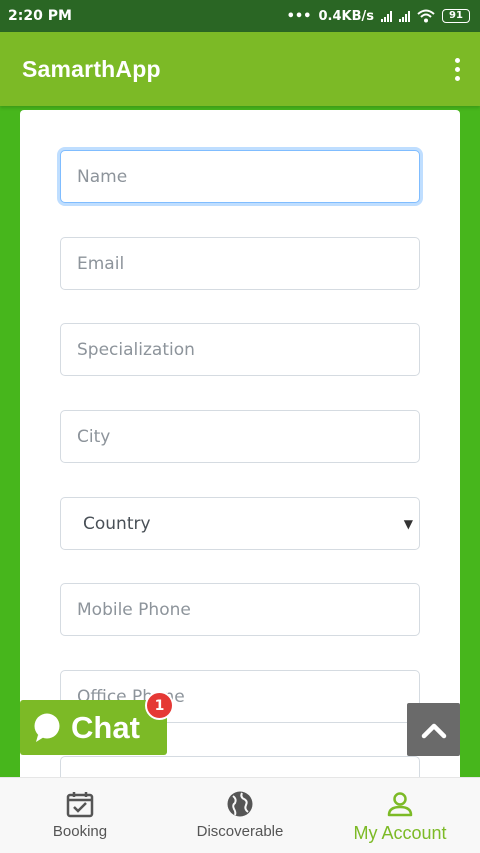 Image resolution: width=480 pixels, height=853 pixels. Describe the element at coordinates (105, 727) in the screenshot. I see `chat-label: Chat` at that location.